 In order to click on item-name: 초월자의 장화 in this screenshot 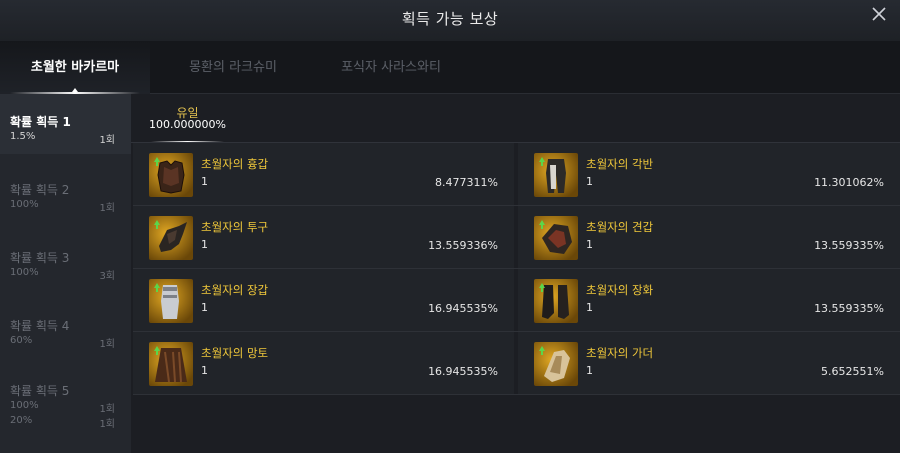, I will do `click(620, 290)`.